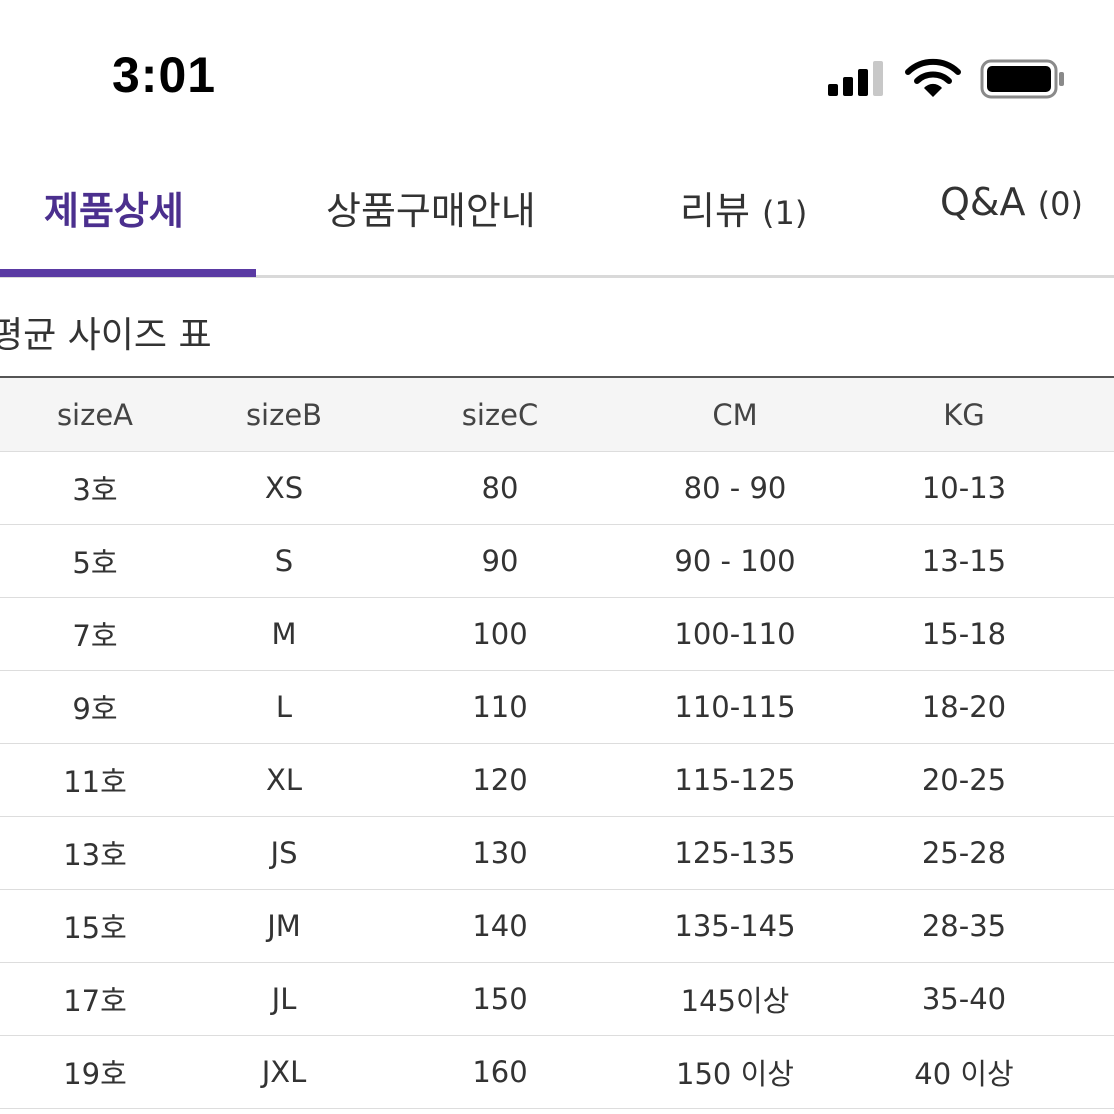 Image resolution: width=1114 pixels, height=1114 pixels. What do you see at coordinates (500, 488) in the screenshot?
I see `size-c-cell: 80` at bounding box center [500, 488].